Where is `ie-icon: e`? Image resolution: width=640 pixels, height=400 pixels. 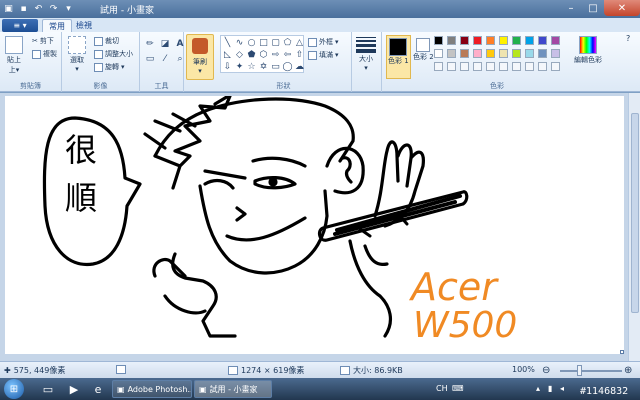
ie-icon: e is located at coordinates (98, 389).